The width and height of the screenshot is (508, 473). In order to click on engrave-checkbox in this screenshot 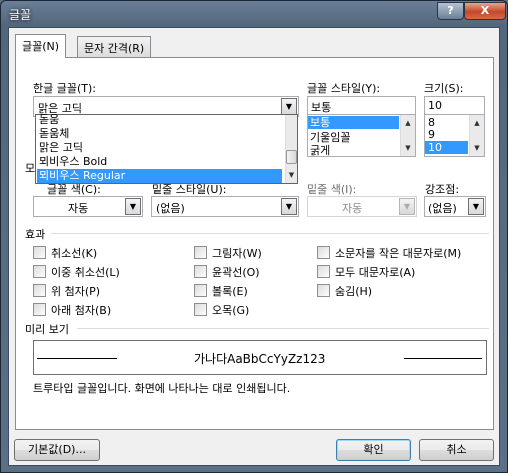, I will do `click(200, 309)`.